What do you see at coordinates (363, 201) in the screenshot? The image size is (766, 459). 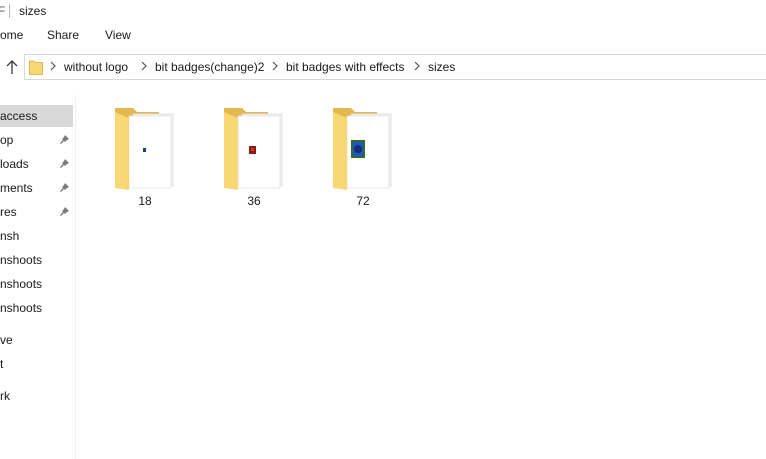 I see `folder-name: 72` at bounding box center [363, 201].